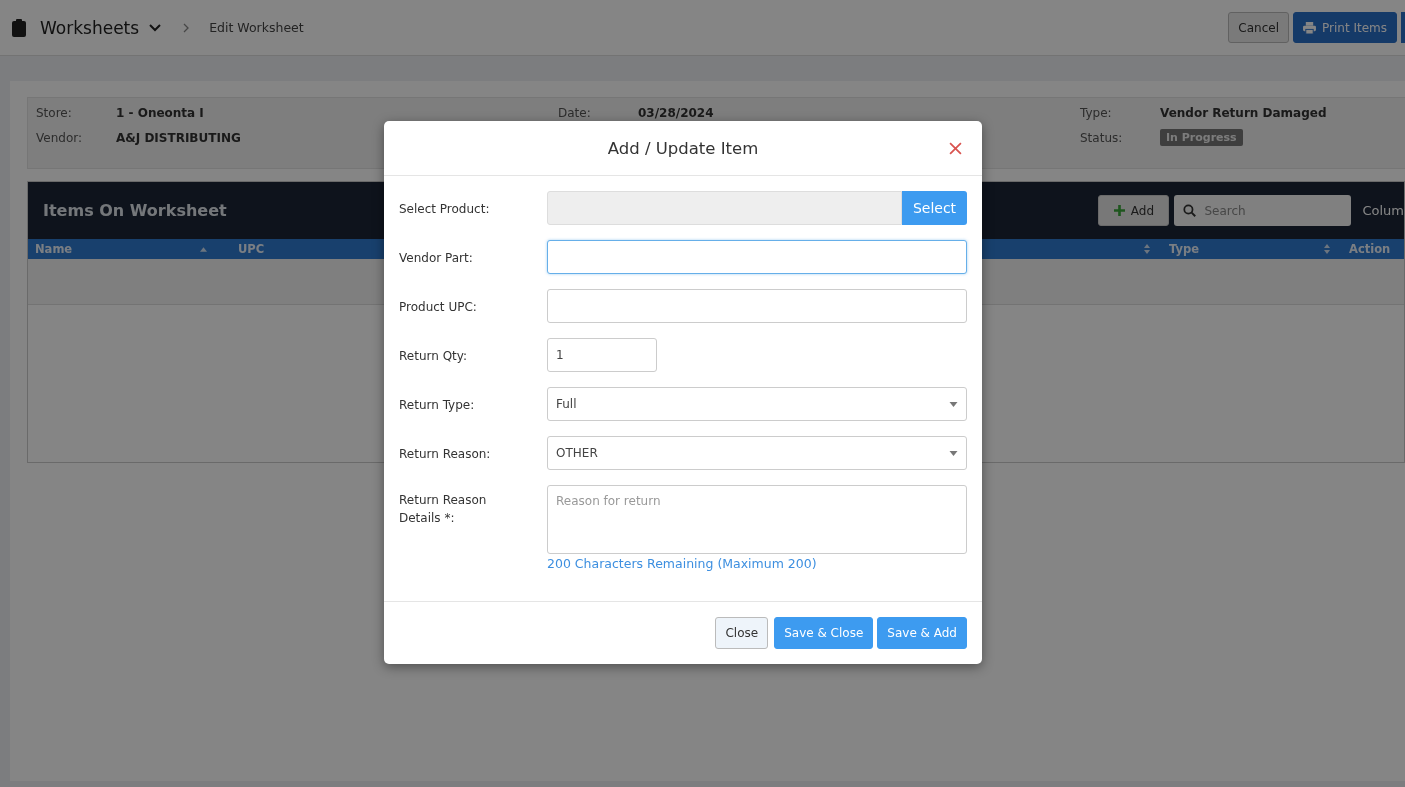 The image size is (1405, 787). What do you see at coordinates (602, 355) in the screenshot?
I see `quantity-field: 1` at bounding box center [602, 355].